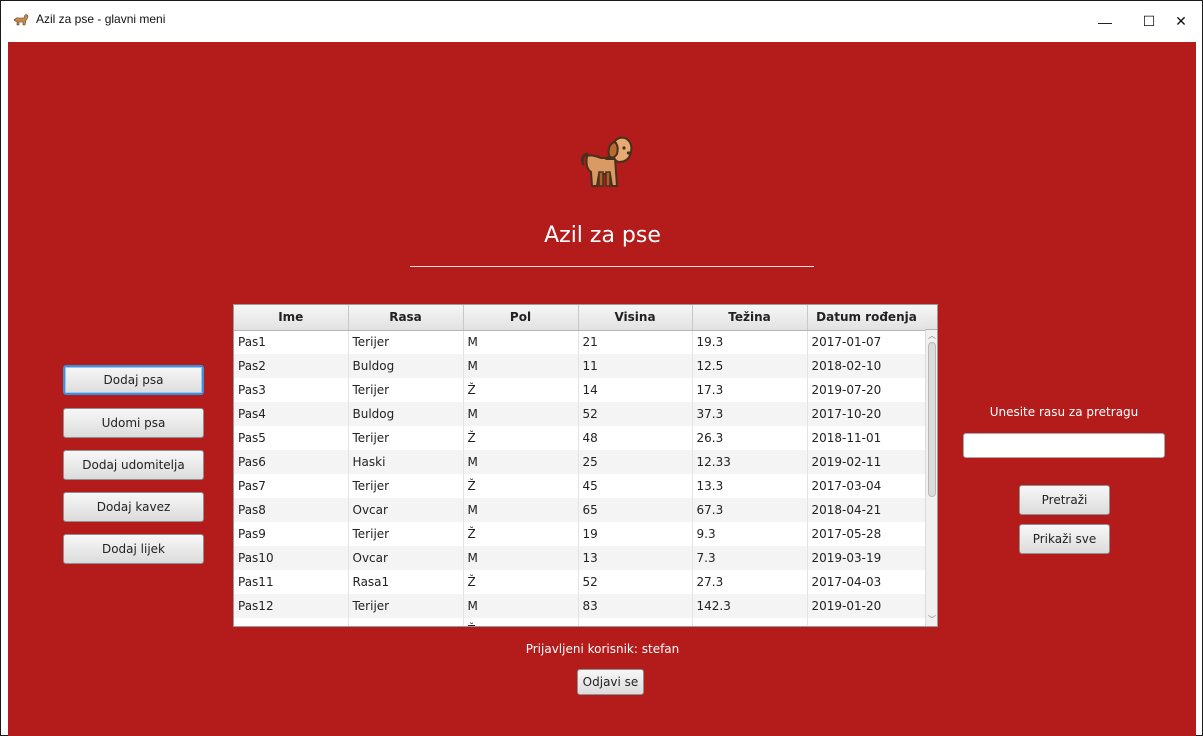 The image size is (1203, 736). What do you see at coordinates (406, 622) in the screenshot?
I see `cell-breed` at bounding box center [406, 622].